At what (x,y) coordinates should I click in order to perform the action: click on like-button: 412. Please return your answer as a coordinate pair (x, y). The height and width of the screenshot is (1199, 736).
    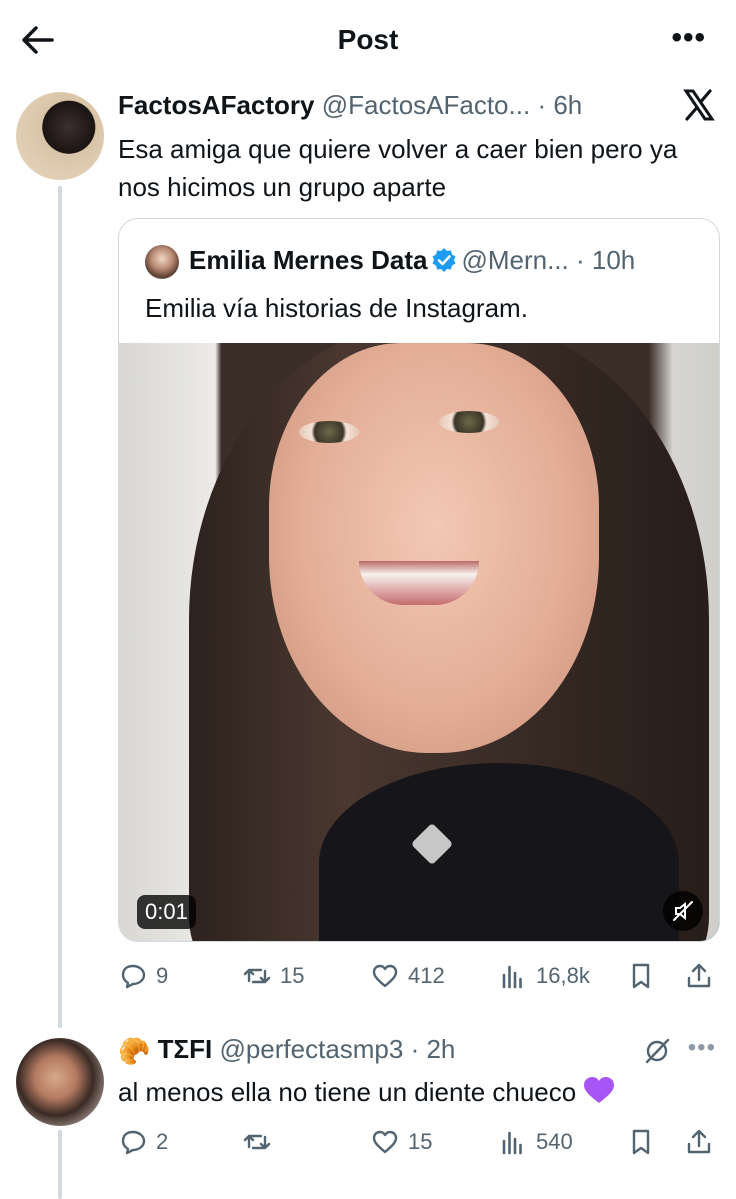
    Looking at the image, I should click on (407, 976).